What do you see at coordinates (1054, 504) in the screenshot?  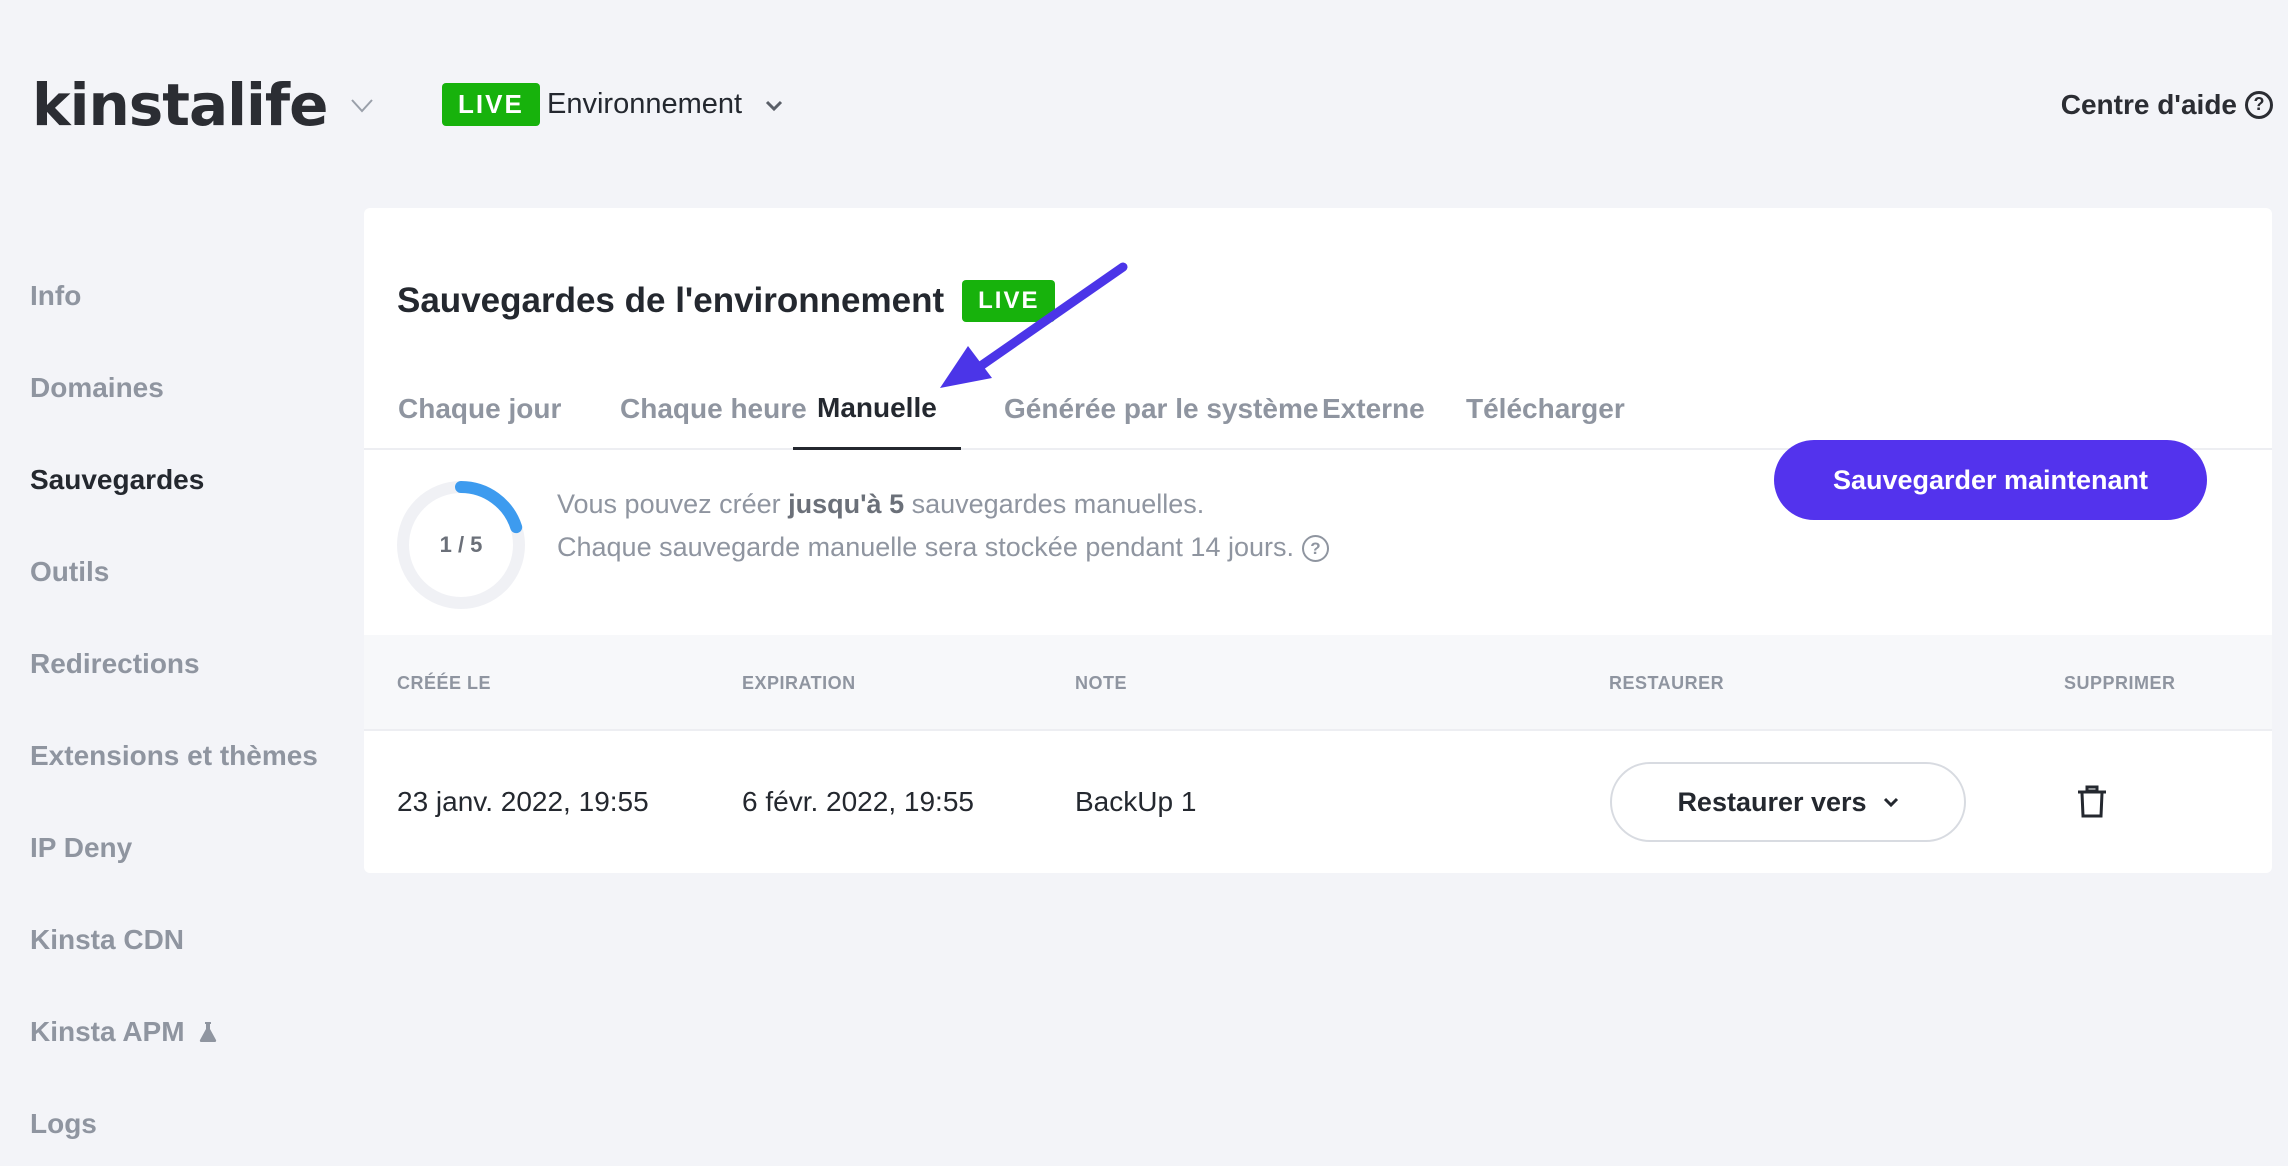 I see `summary-line-1-suffix: sauvegardes manuelles.` at bounding box center [1054, 504].